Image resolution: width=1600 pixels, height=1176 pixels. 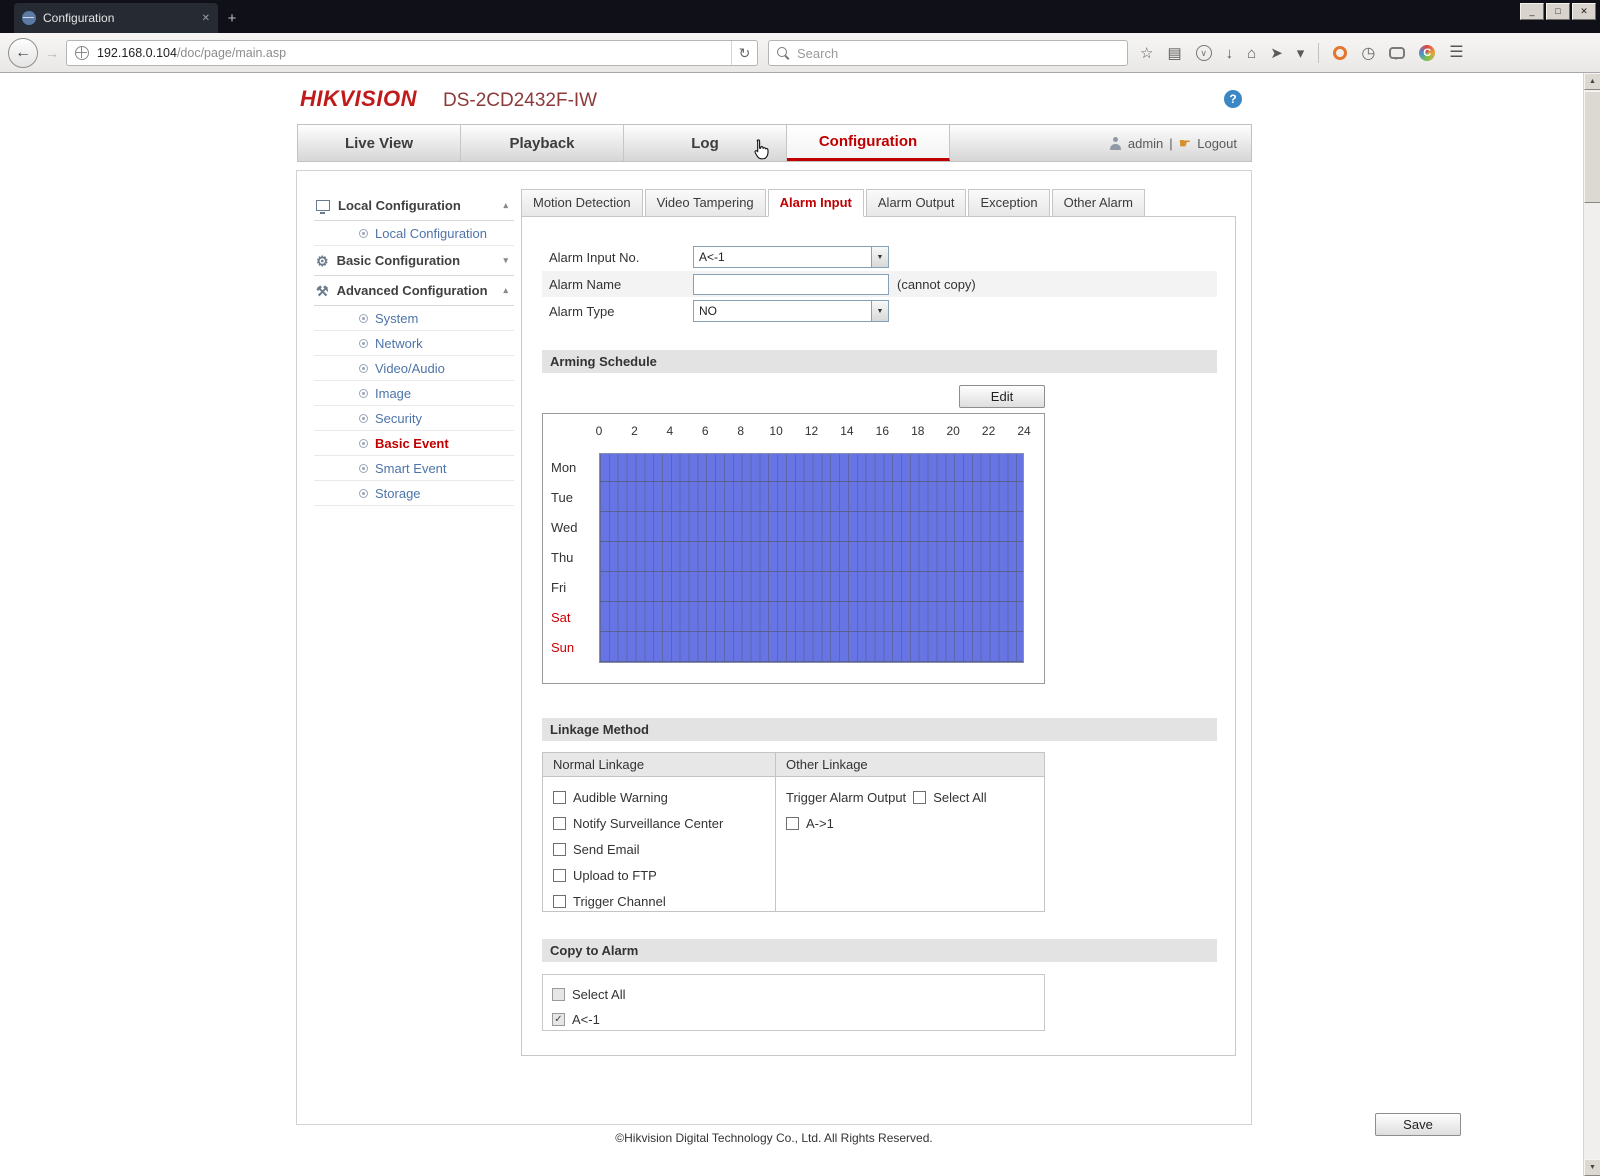 I want to click on clock-extension-icon: ◷, so click(x=1368, y=53).